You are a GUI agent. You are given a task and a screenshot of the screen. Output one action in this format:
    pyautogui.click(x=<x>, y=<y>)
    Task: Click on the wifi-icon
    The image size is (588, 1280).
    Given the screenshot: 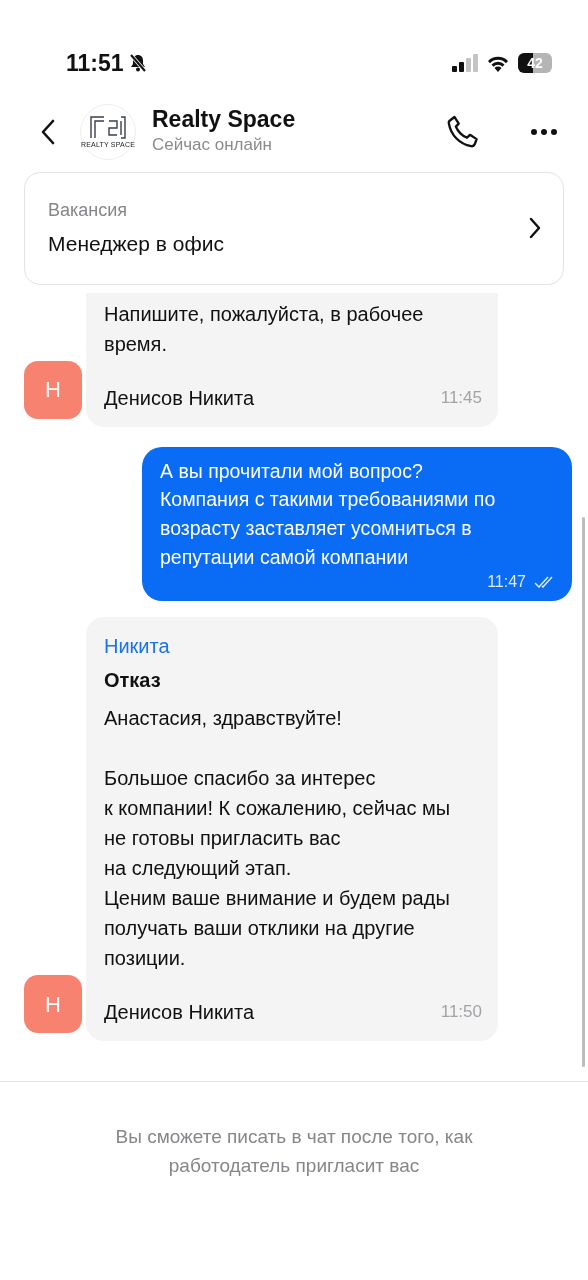 What is the action you would take?
    pyautogui.click(x=498, y=63)
    